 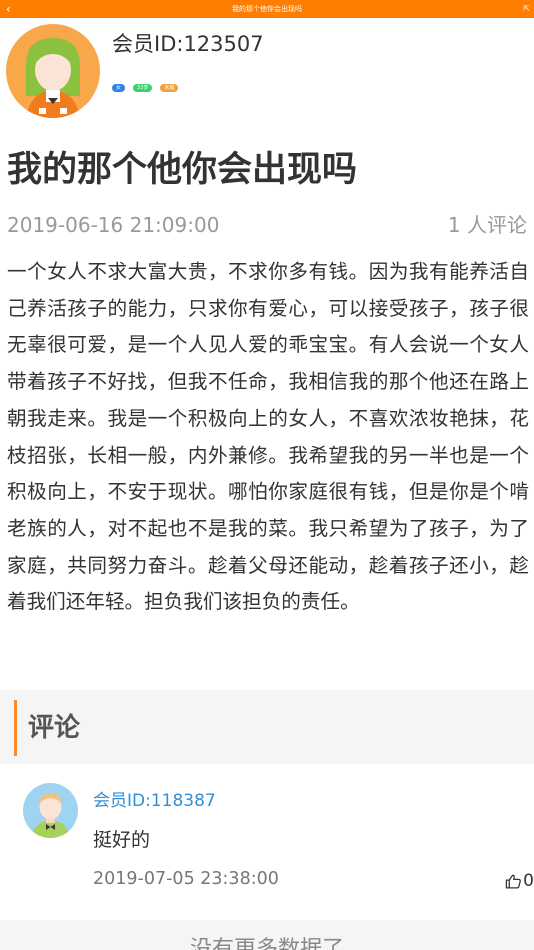 What do you see at coordinates (528, 881) in the screenshot?
I see `like-count: 0` at bounding box center [528, 881].